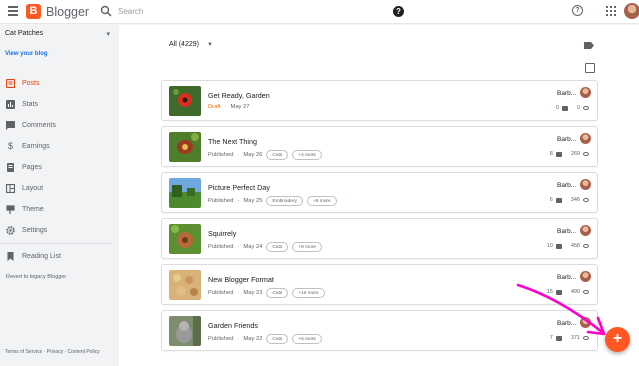 The height and width of the screenshot is (366, 639). I want to click on post-stats: 6 346, so click(569, 200).